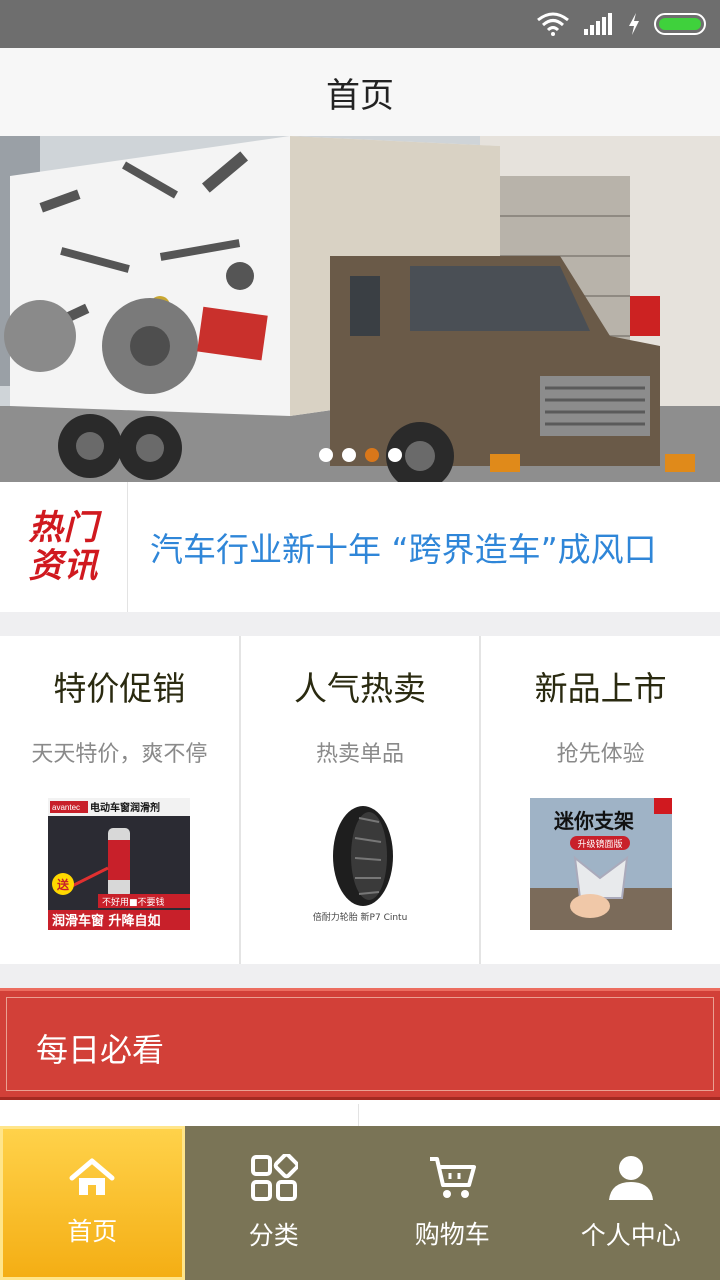 The image size is (720, 1280). Describe the element at coordinates (106, 921) in the screenshot. I see `product-slogan: 润滑车窗 升降自如` at that location.